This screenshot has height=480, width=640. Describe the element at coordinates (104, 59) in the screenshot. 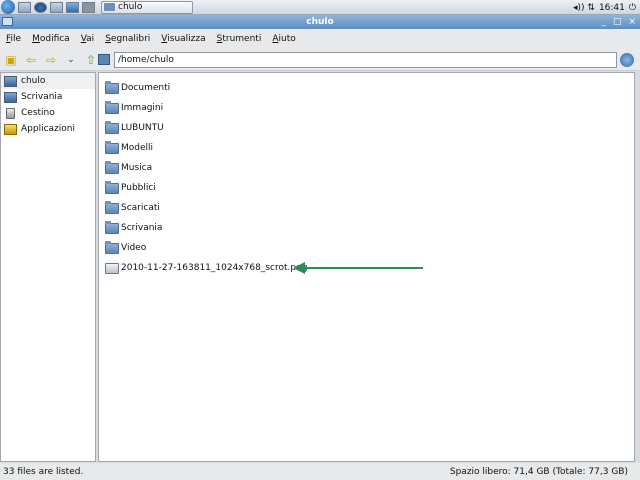

I see `home-icon` at that location.